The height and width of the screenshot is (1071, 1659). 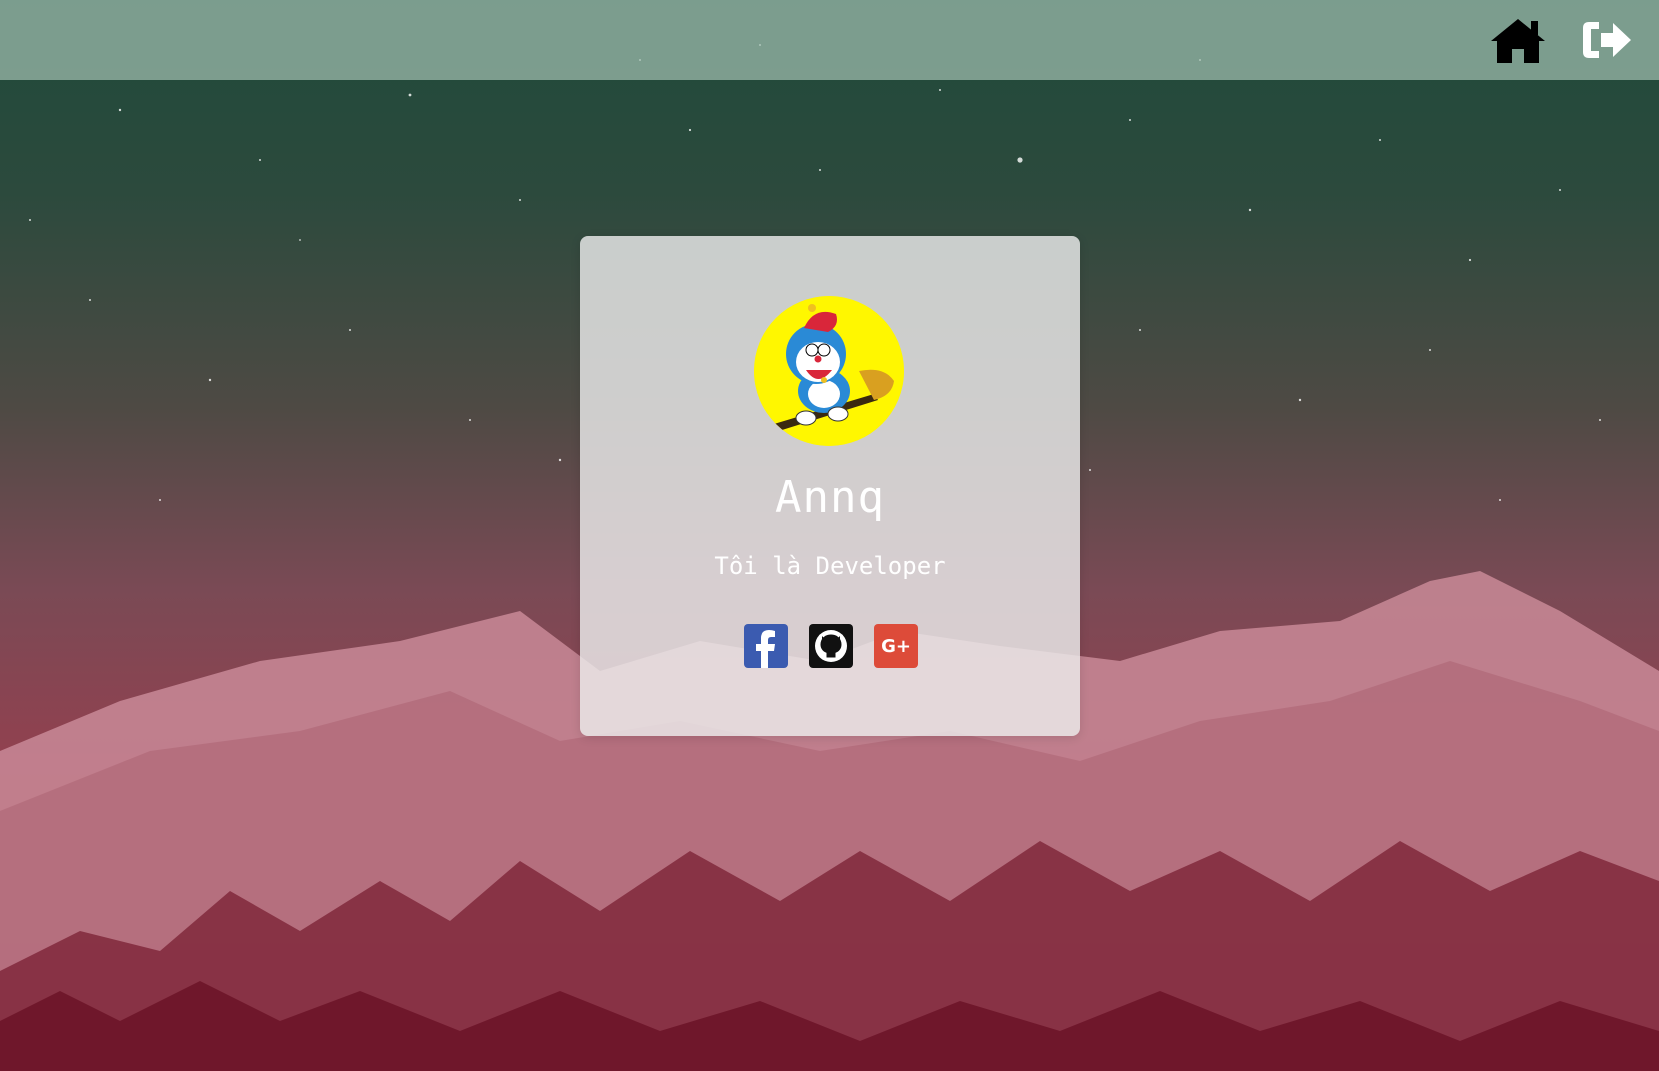 I want to click on facebook-link, so click(x=766, y=646).